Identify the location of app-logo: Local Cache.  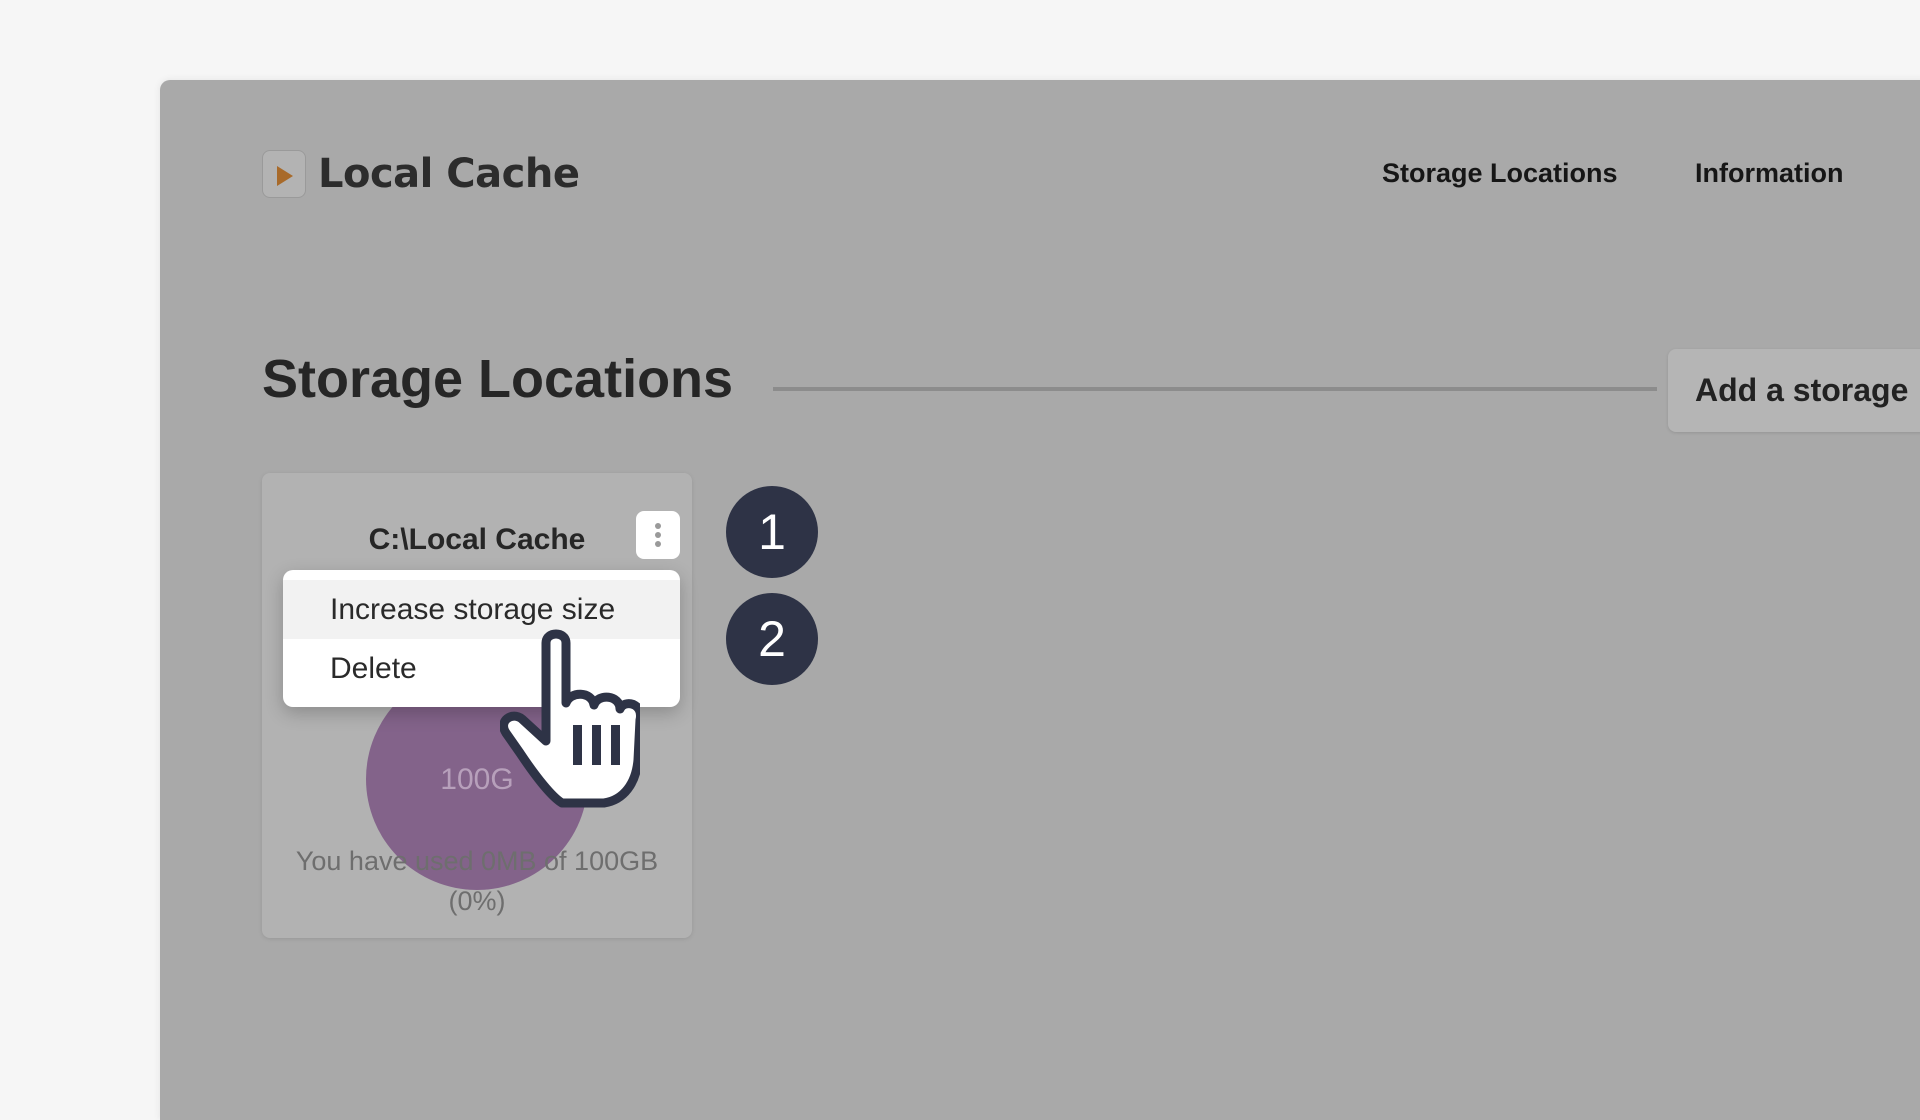
(421, 174).